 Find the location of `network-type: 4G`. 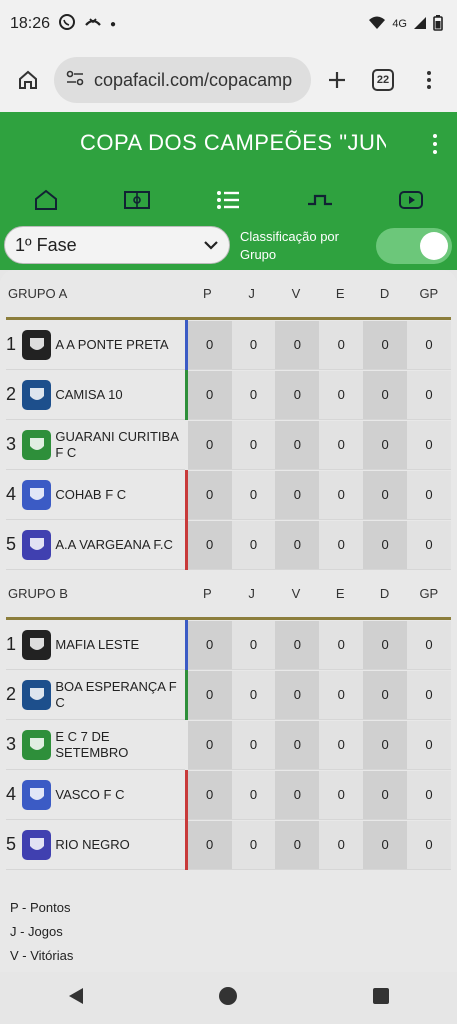

network-type: 4G is located at coordinates (399, 24).